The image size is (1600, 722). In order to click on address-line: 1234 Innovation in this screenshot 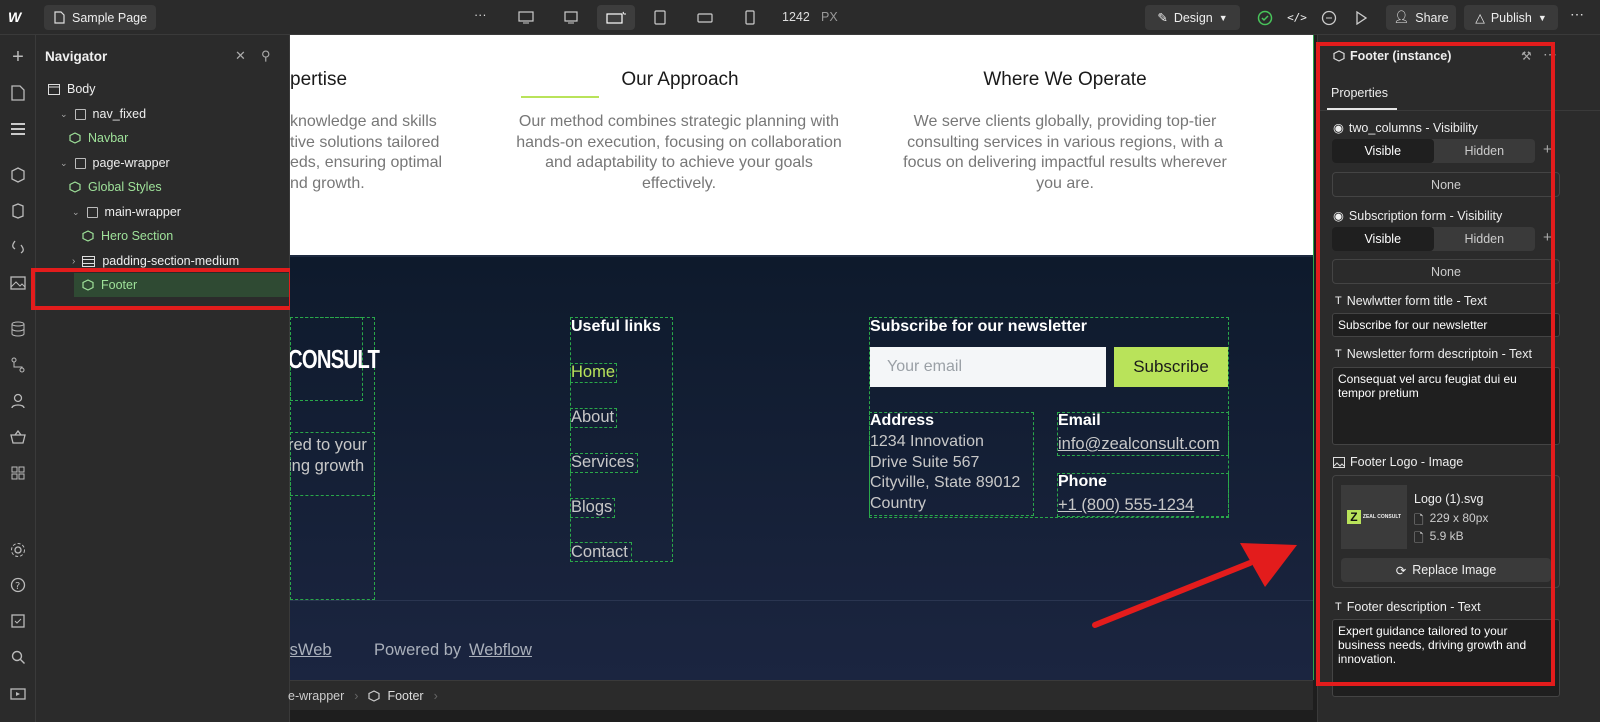, I will do `click(927, 441)`.